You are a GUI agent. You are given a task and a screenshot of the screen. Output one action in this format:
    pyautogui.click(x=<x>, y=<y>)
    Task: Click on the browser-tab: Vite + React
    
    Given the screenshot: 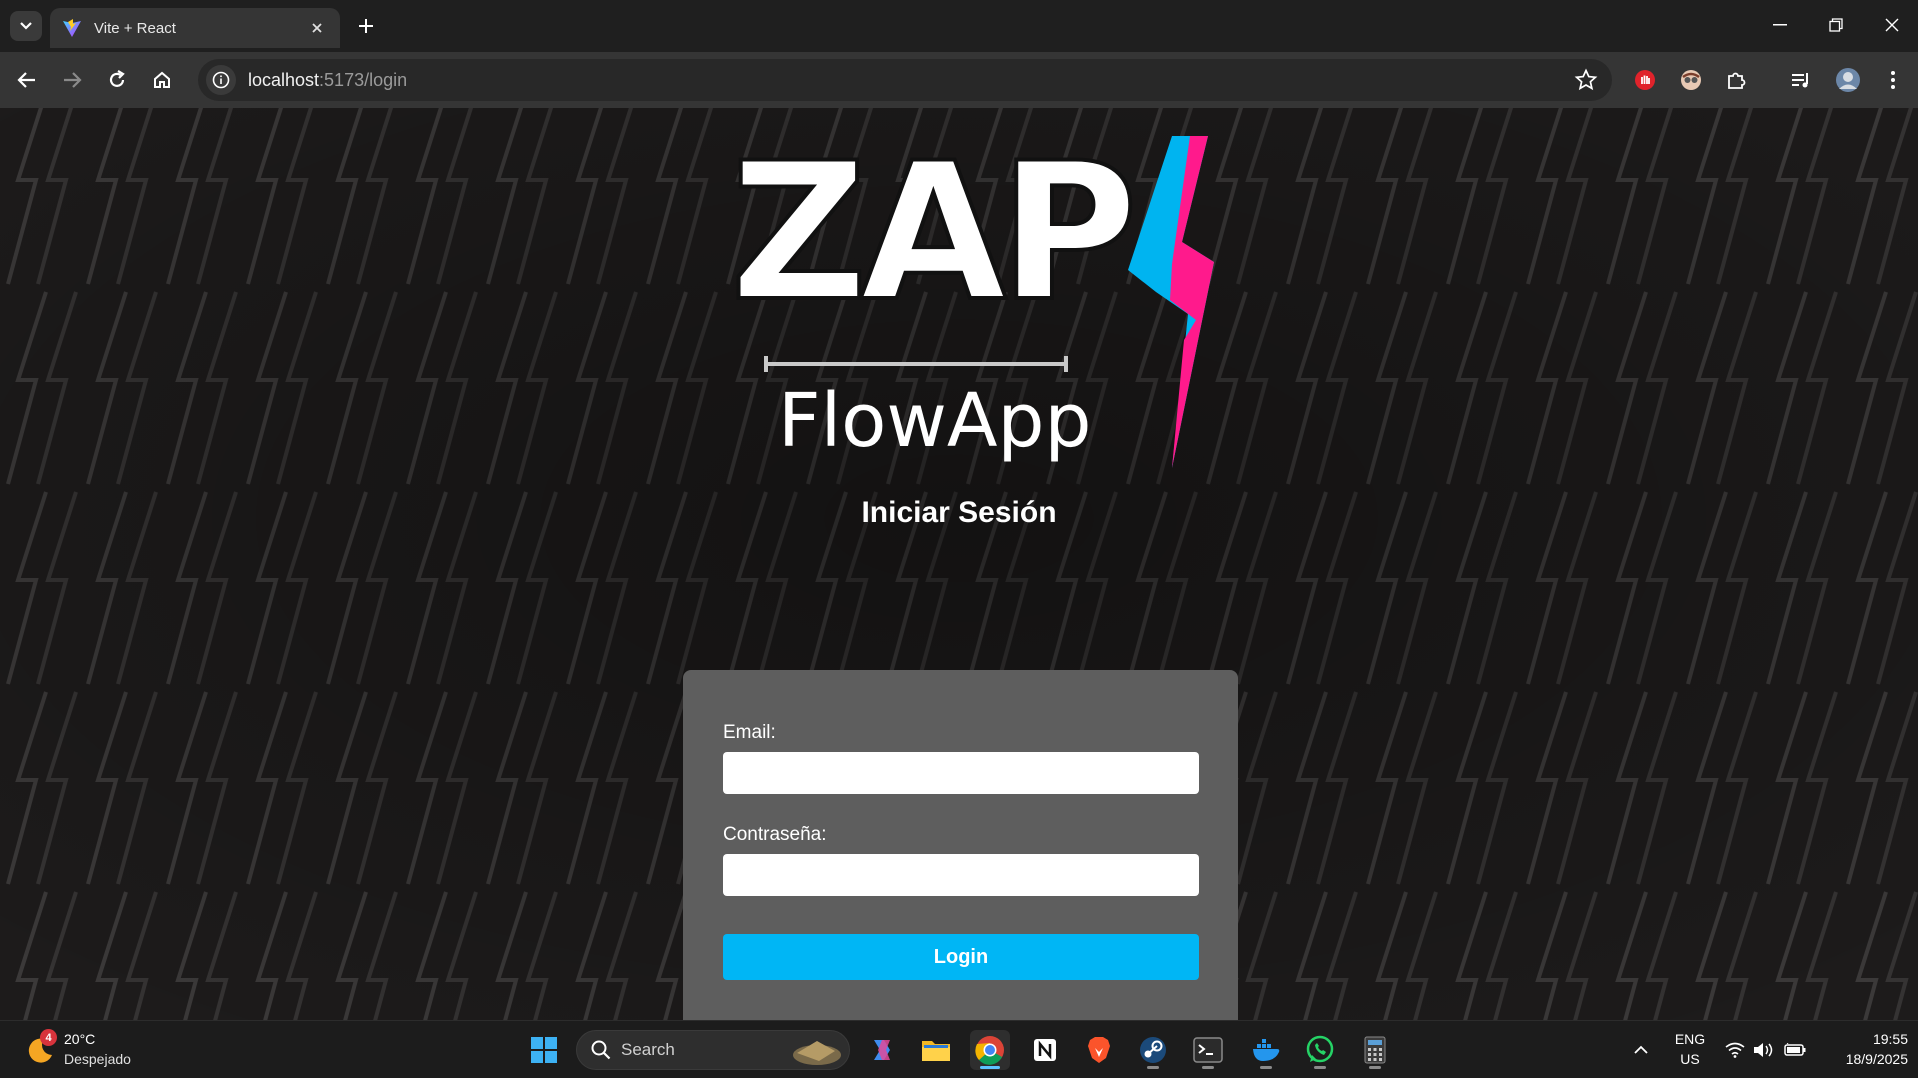 What is the action you would take?
    pyautogui.click(x=195, y=28)
    